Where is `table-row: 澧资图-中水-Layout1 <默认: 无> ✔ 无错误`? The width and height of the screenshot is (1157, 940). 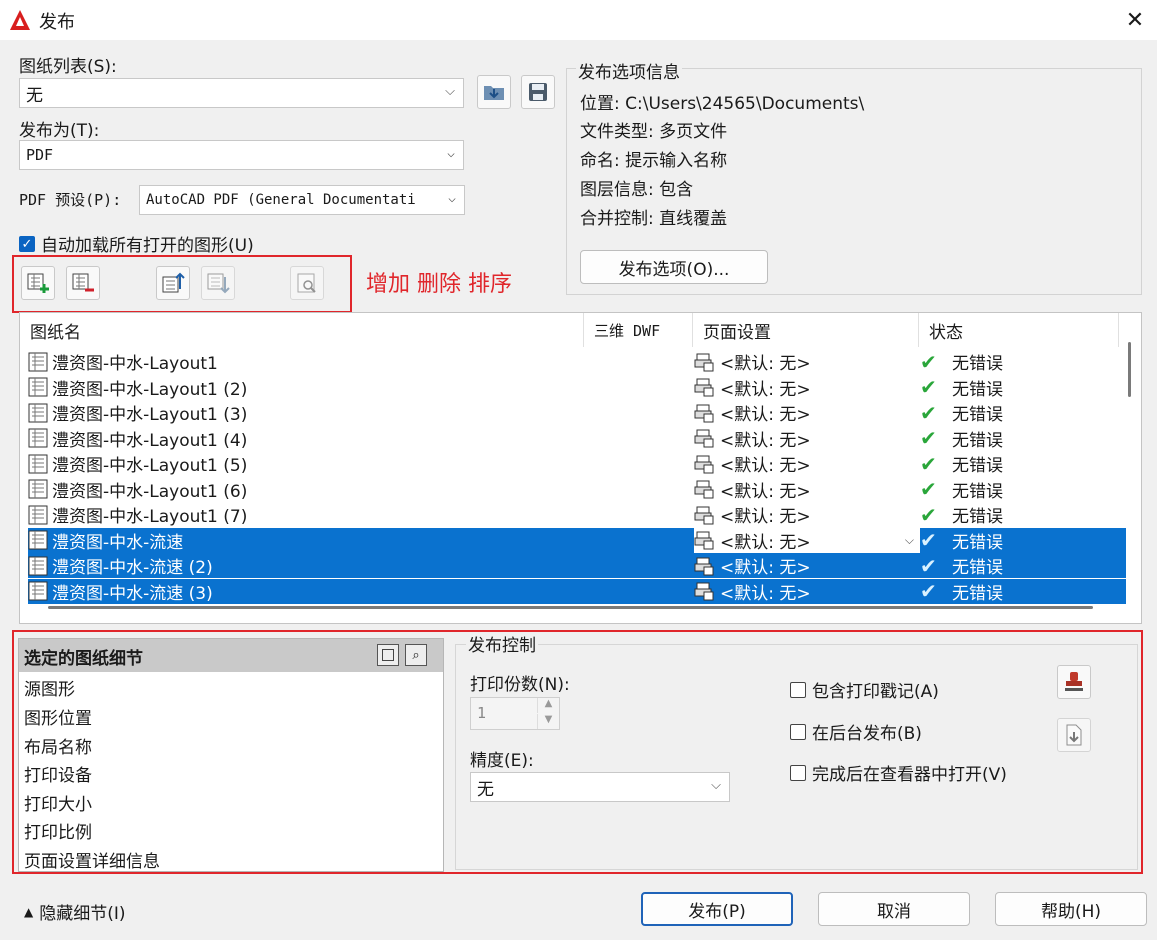
table-row: 澧资图-中水-Layout1 <默认: 无> ✔ 无错误 is located at coordinates (577, 361).